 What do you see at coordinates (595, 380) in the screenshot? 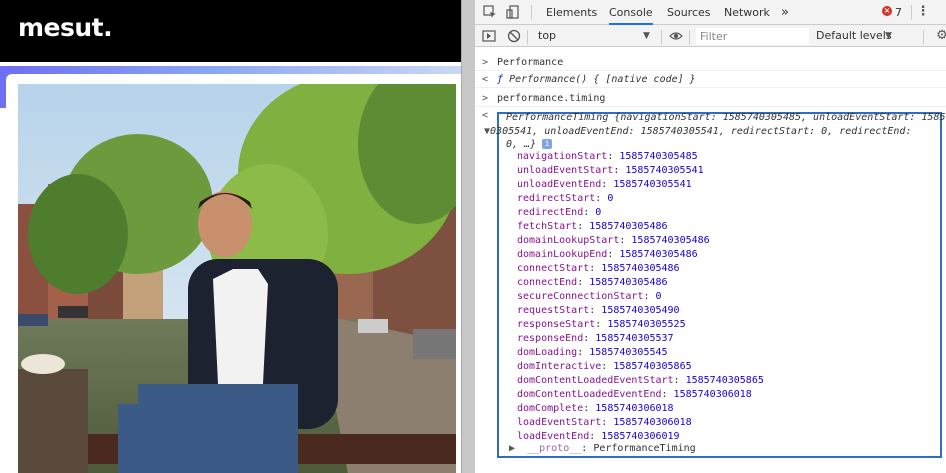
I see `property-key: domContentLoadedEventStart` at bounding box center [595, 380].